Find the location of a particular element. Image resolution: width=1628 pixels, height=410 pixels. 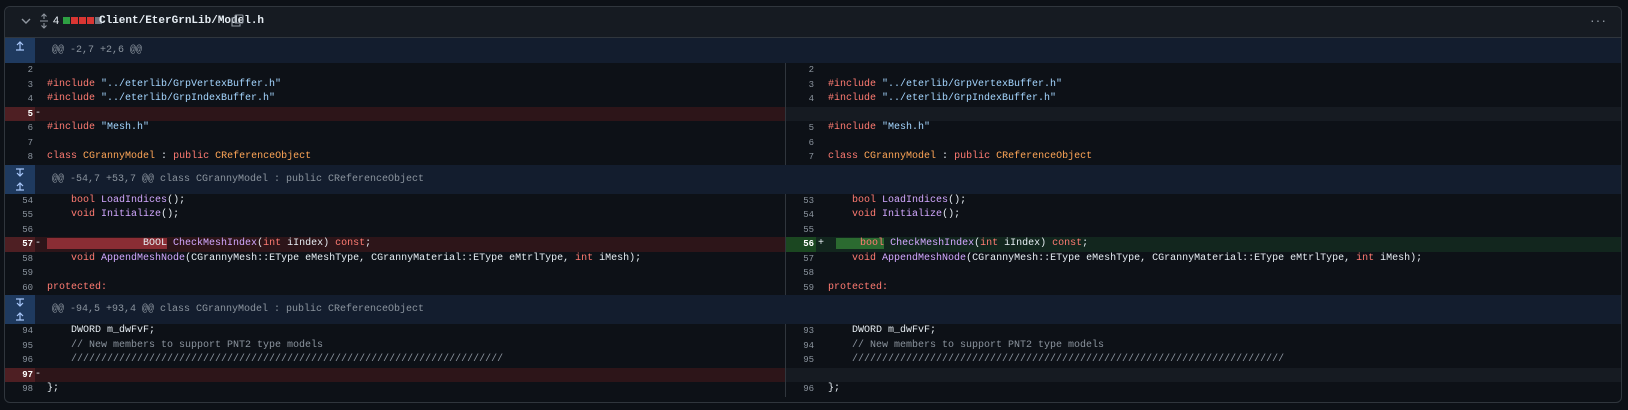

diff-row: 56 55 is located at coordinates (813, 230).